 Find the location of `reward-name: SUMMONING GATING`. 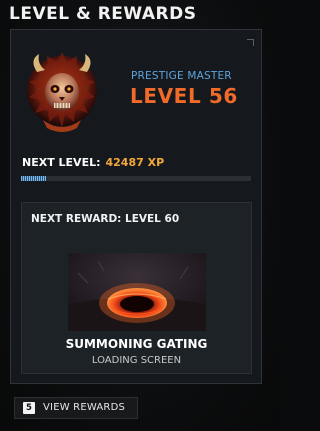

reward-name: SUMMONING GATING is located at coordinates (136, 344).